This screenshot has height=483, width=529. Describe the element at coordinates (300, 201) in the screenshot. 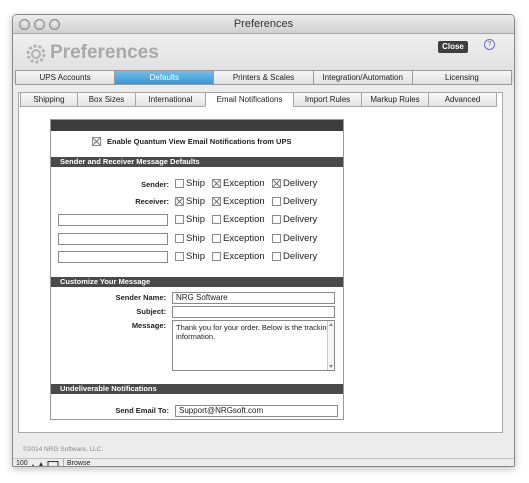

I see `receiver-delivery-label: Delivery` at that location.